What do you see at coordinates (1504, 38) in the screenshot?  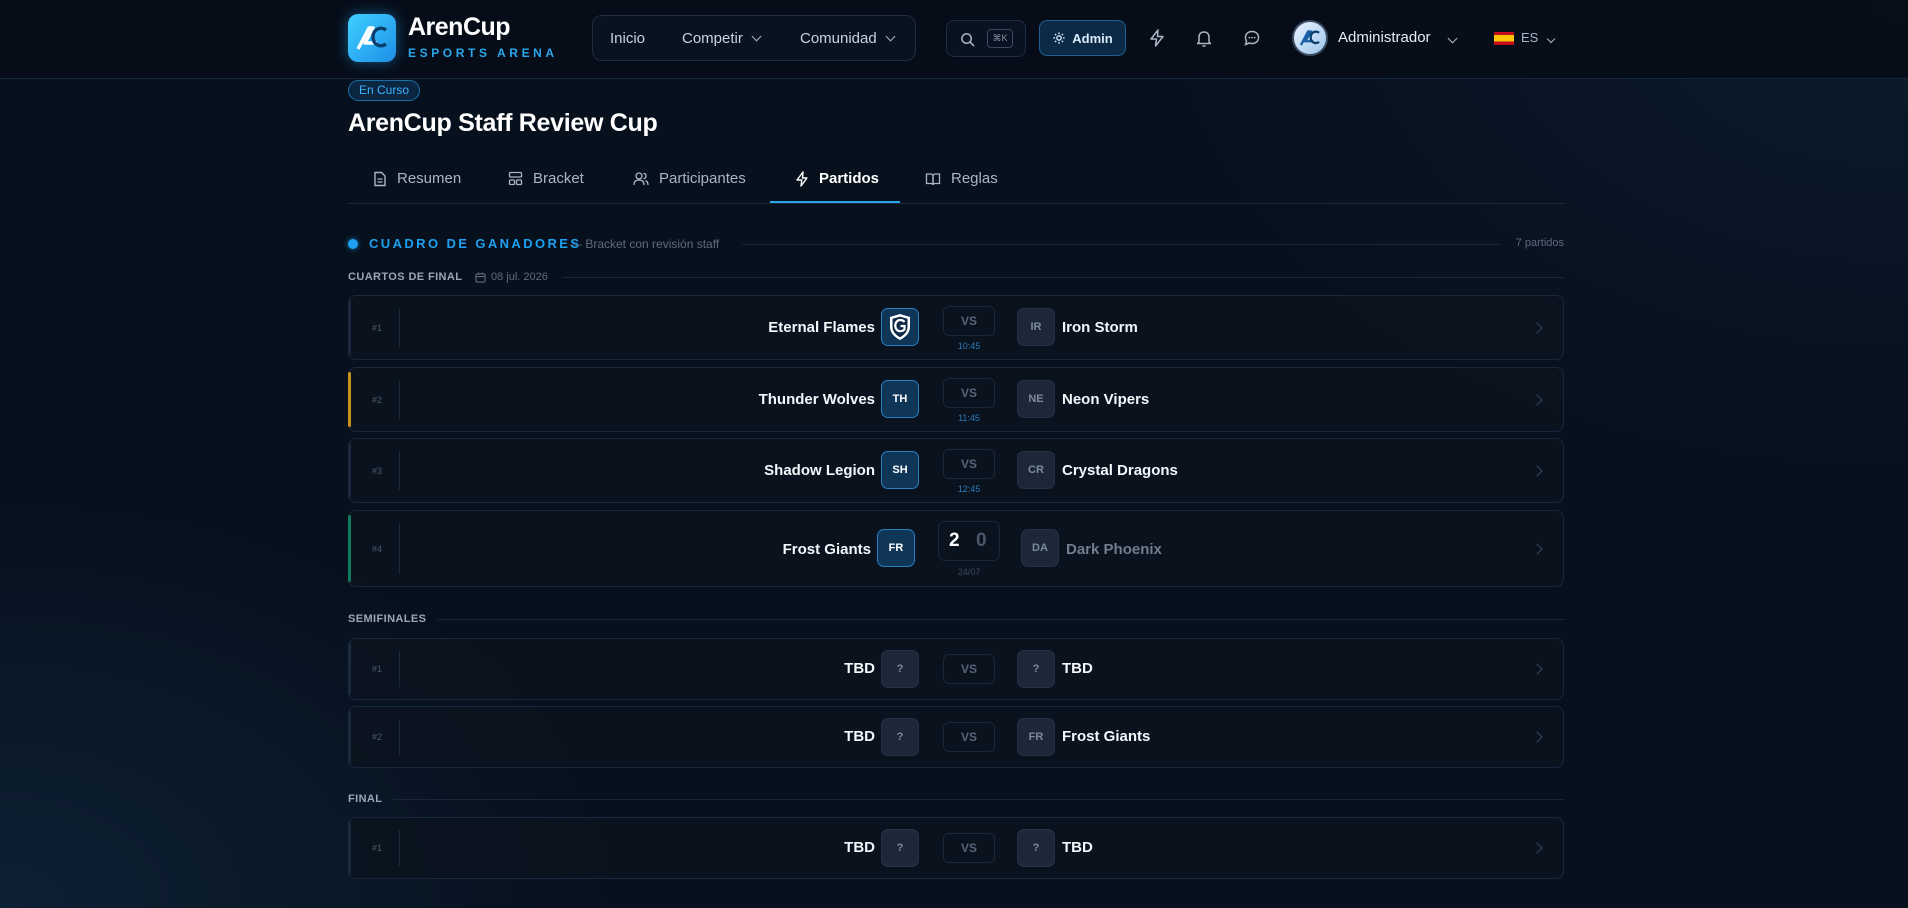 I see `spain-flag-icon` at bounding box center [1504, 38].